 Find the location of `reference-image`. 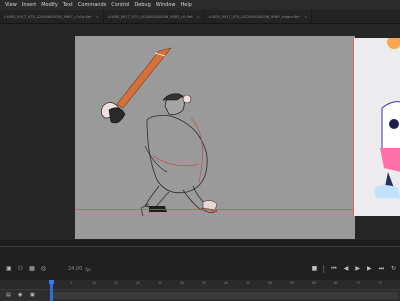

reference-image is located at coordinates (376, 125).